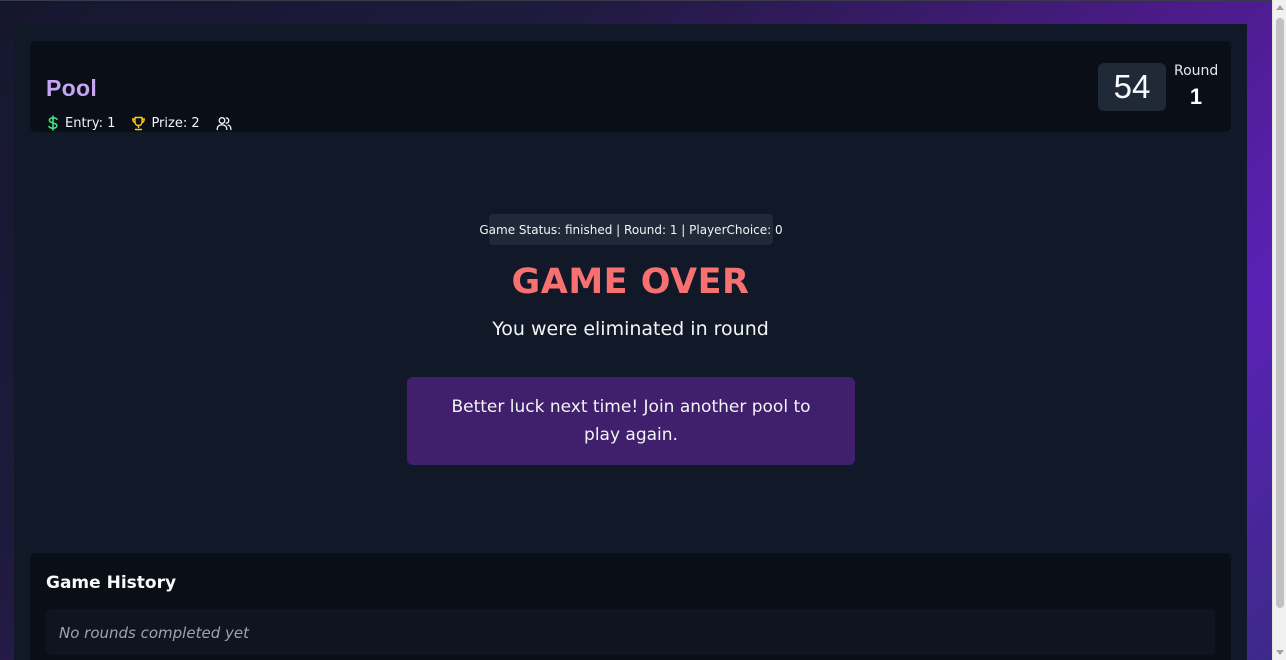  I want to click on game-over-heading: GAME OVER, so click(630, 282).